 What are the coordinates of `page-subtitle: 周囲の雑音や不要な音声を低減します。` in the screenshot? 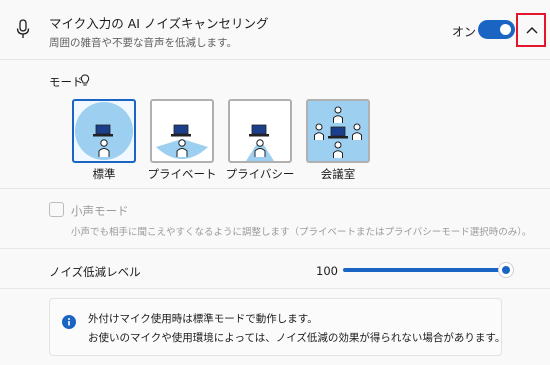 It's located at (143, 43).